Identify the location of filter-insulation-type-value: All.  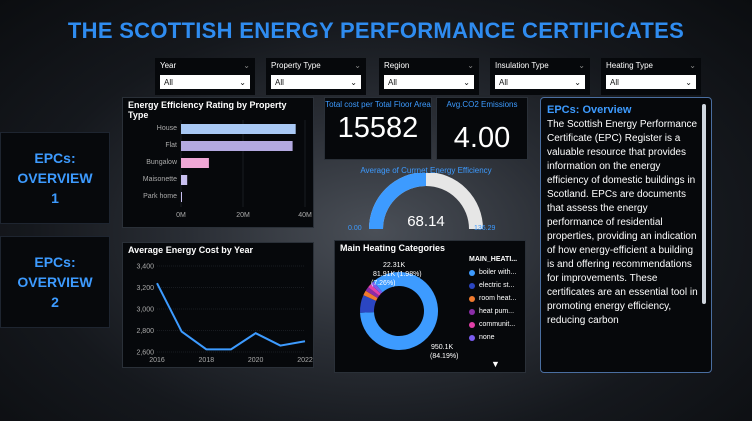
(503, 82).